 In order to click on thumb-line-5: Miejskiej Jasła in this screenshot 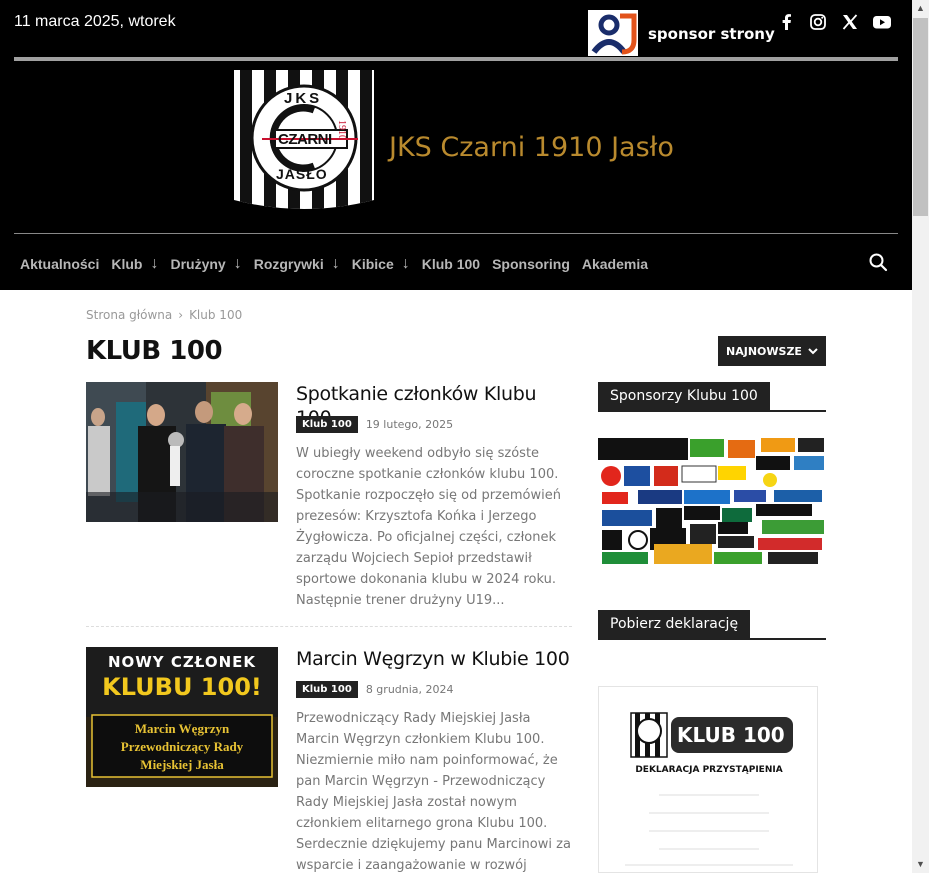, I will do `click(182, 764)`.